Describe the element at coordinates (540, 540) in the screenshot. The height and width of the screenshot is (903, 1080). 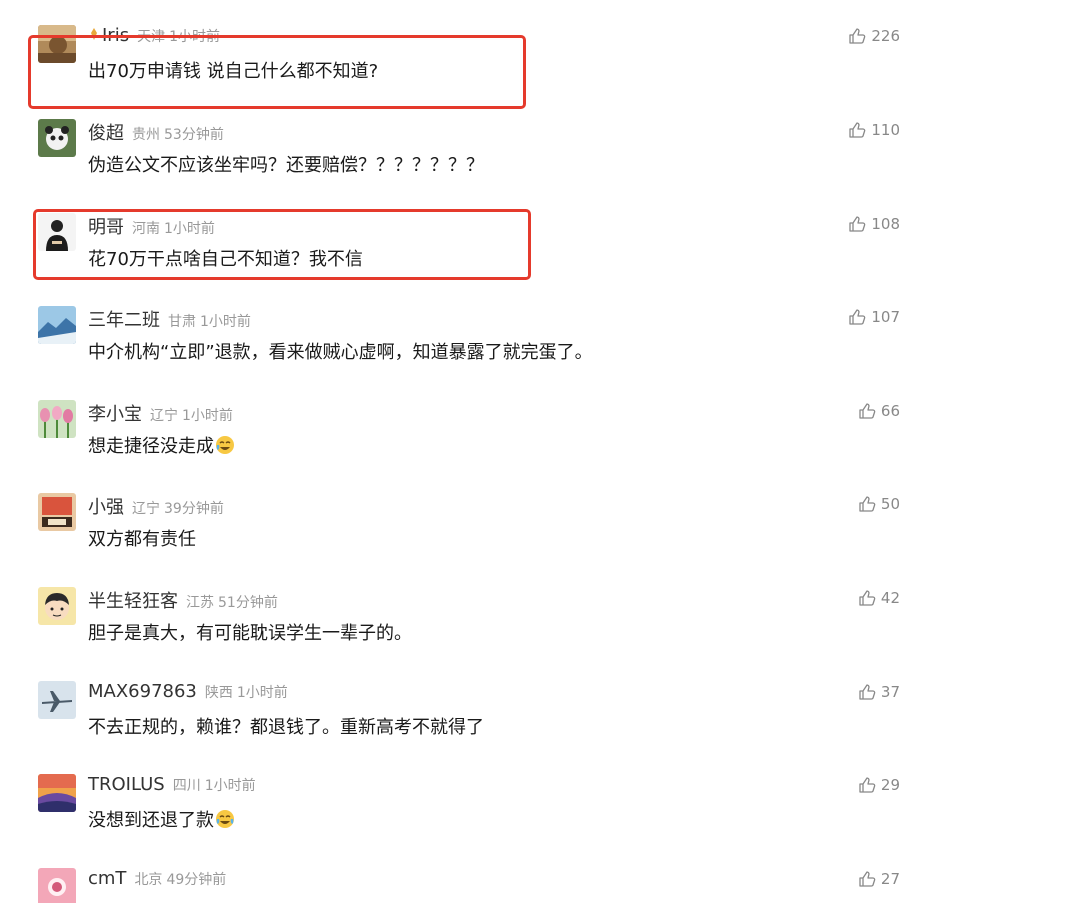
I see `comment-item: 小强 辽宁 39分钟前 双方都有责任 50` at that location.